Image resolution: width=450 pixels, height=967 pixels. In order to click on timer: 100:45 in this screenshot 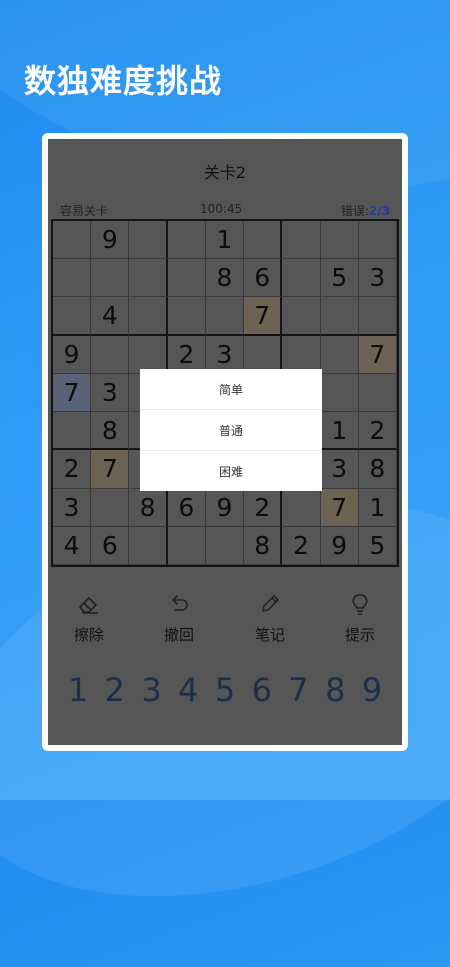, I will do `click(221, 209)`.